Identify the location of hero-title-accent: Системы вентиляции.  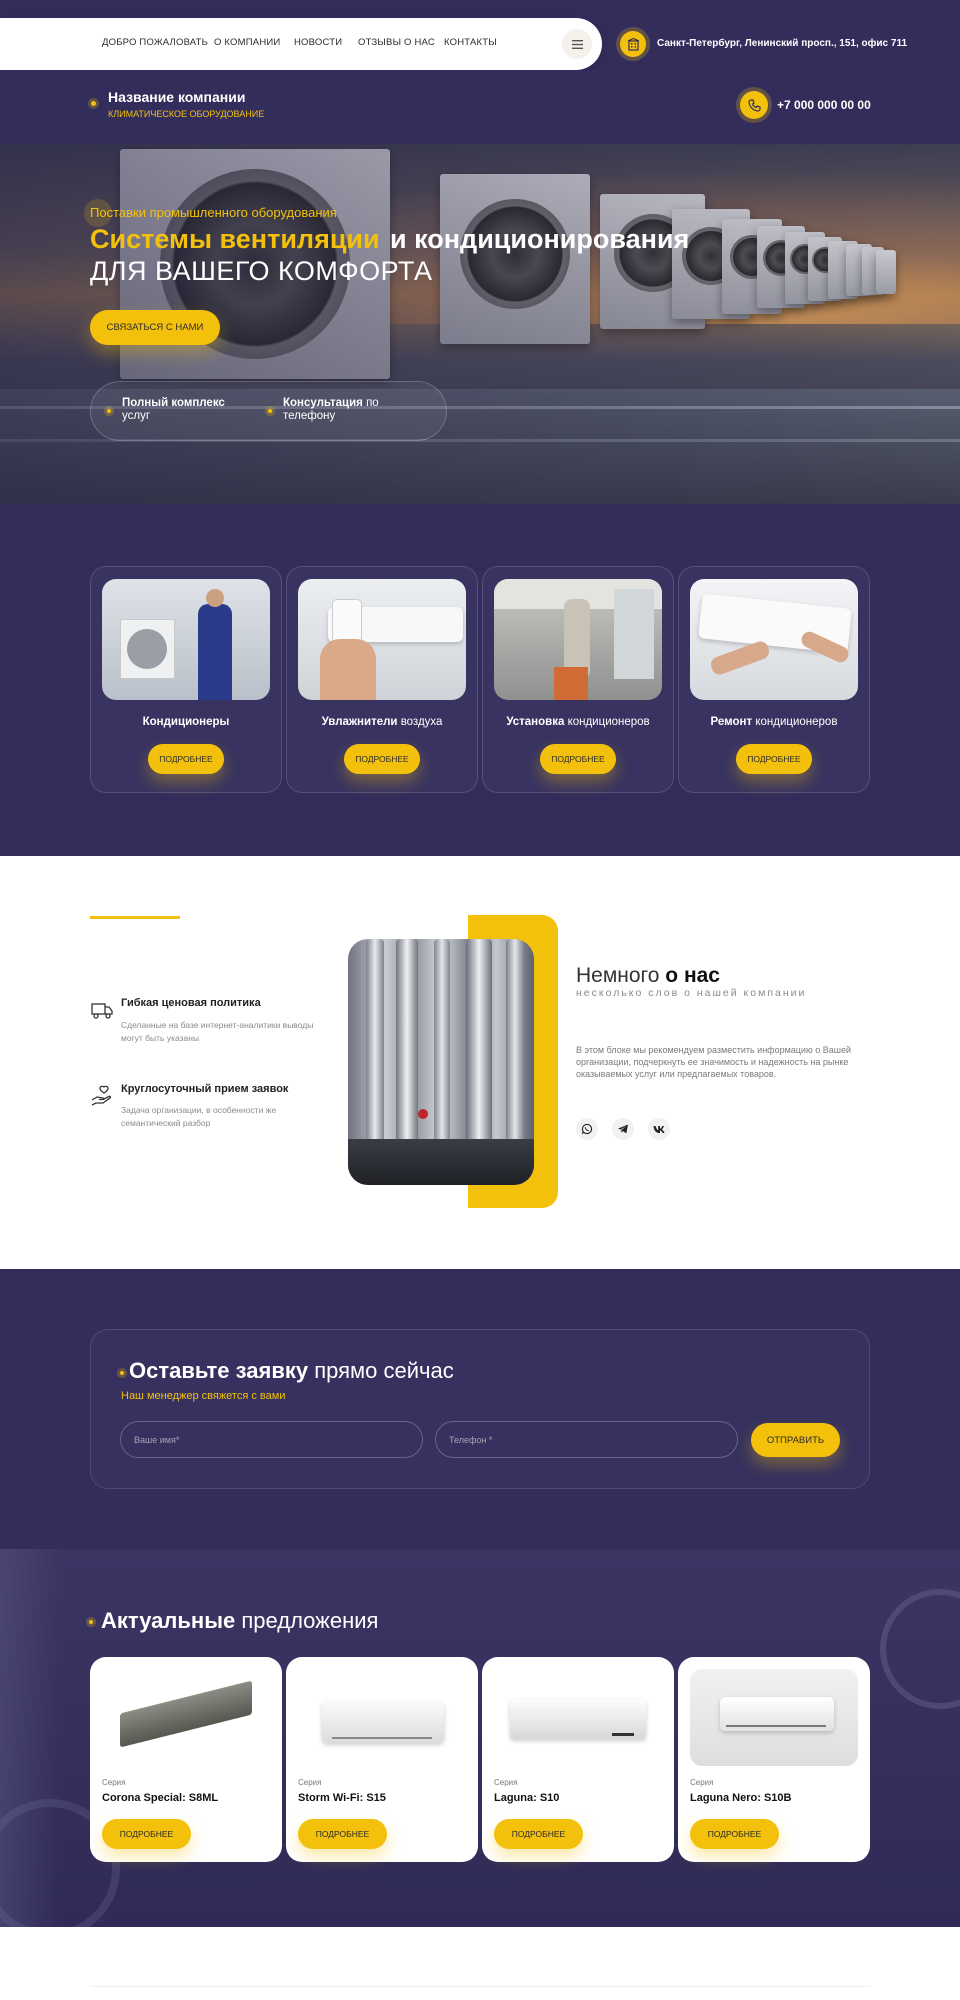
(235, 239).